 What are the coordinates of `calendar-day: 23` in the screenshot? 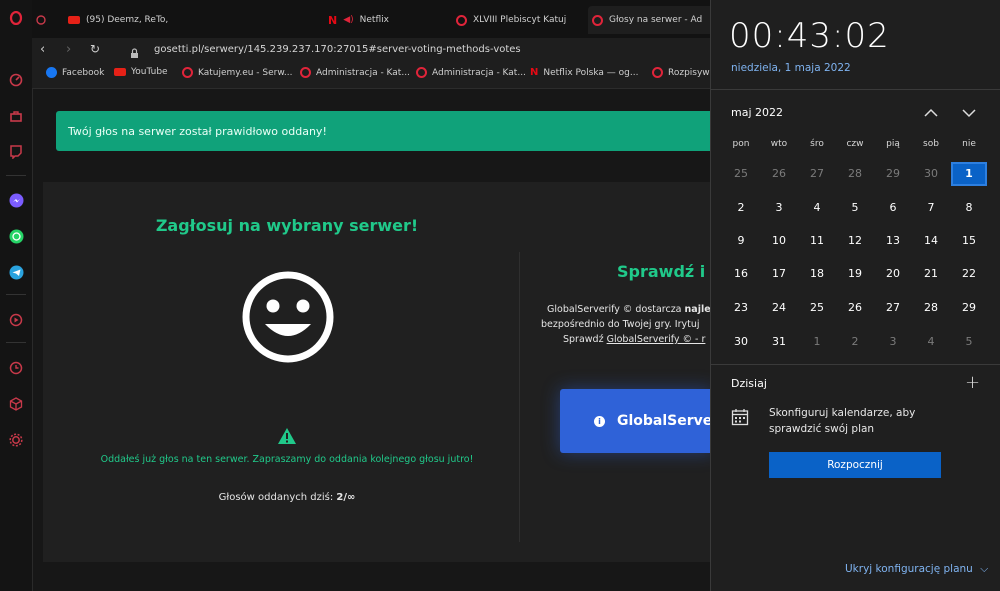 It's located at (741, 308).